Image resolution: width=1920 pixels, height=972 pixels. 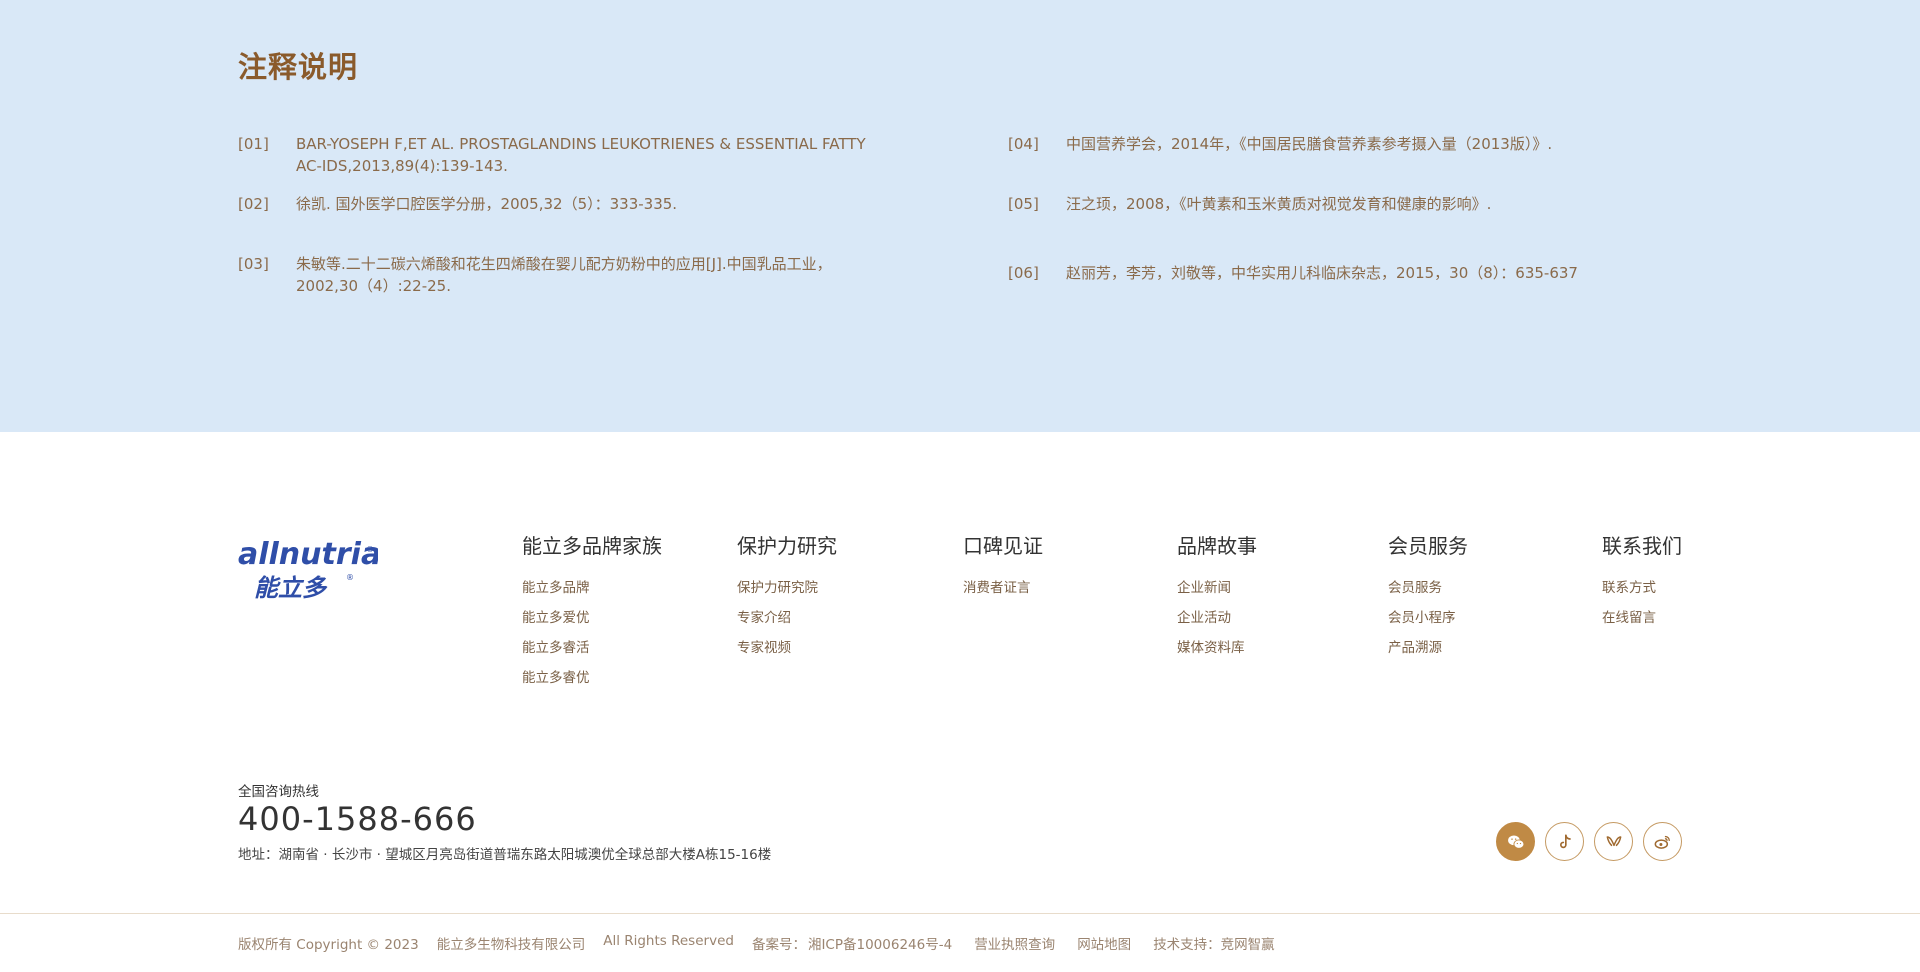 What do you see at coordinates (960, 913) in the screenshot?
I see `footer-divider` at bounding box center [960, 913].